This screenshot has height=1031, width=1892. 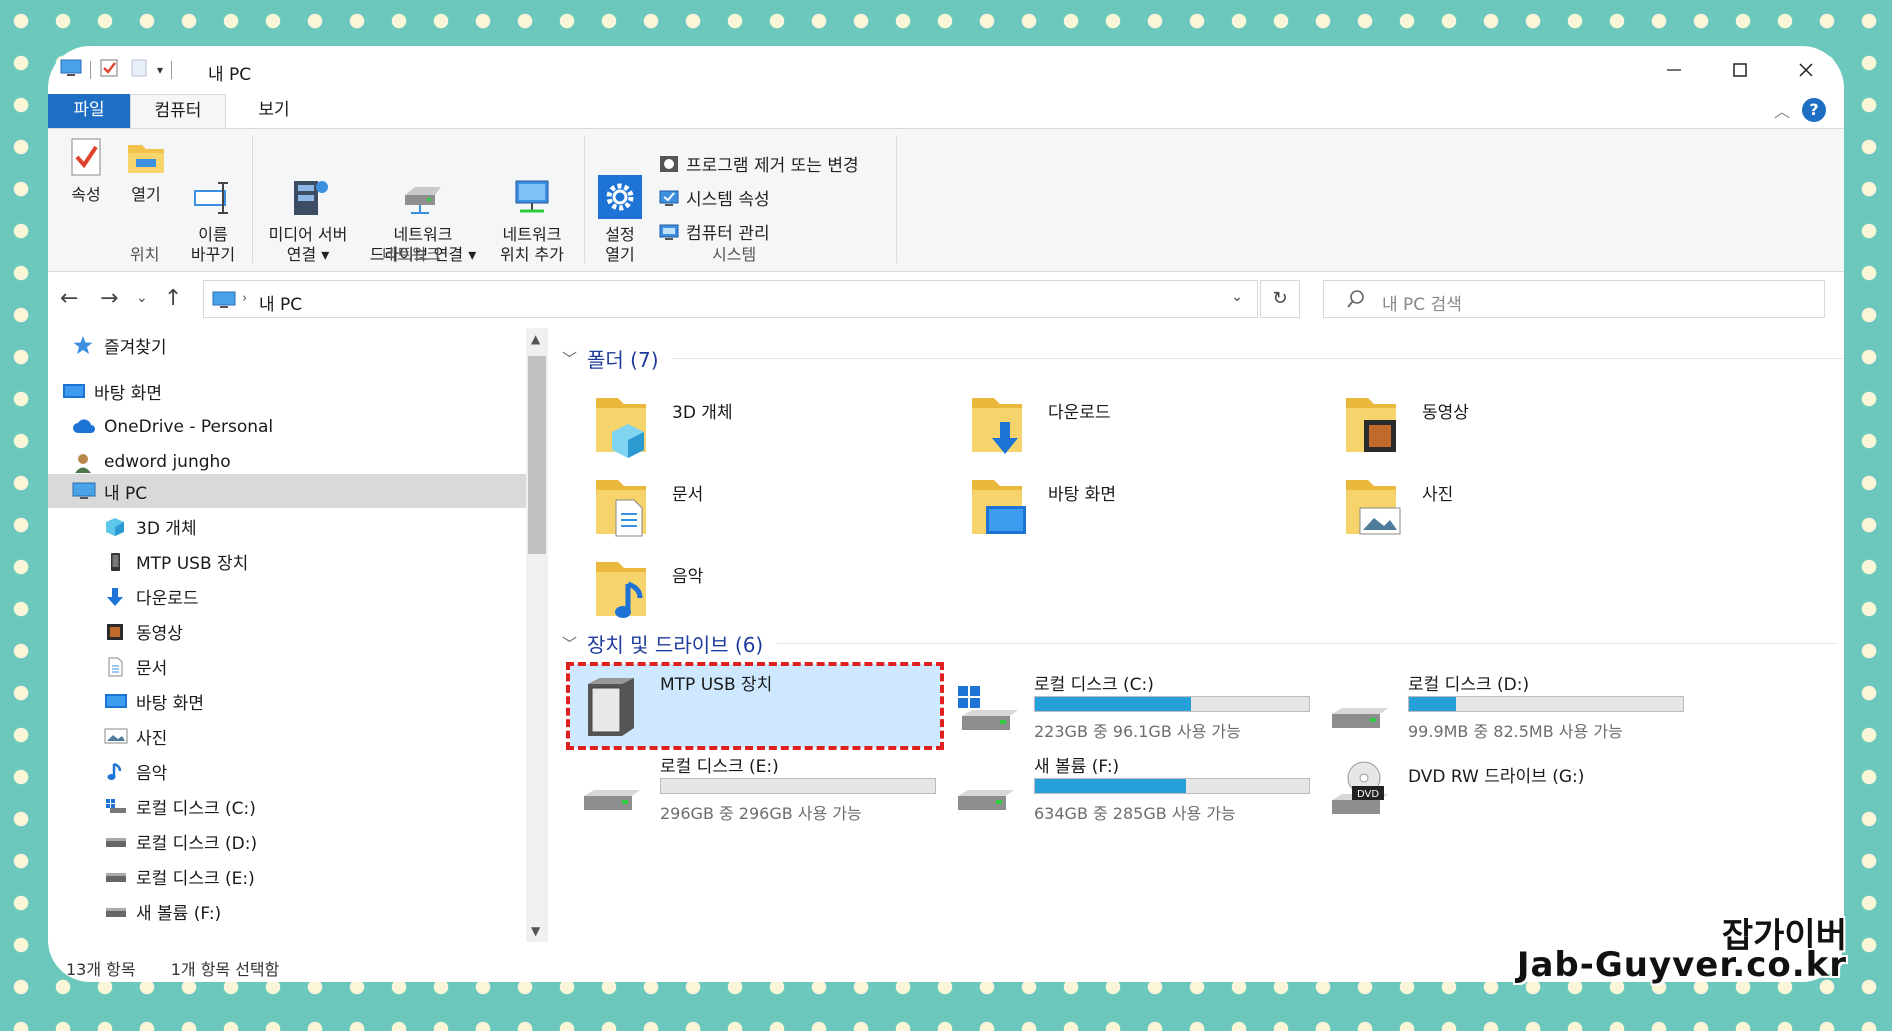 What do you see at coordinates (151, 596) in the screenshot?
I see `nav-item-downloads: 다운로드` at bounding box center [151, 596].